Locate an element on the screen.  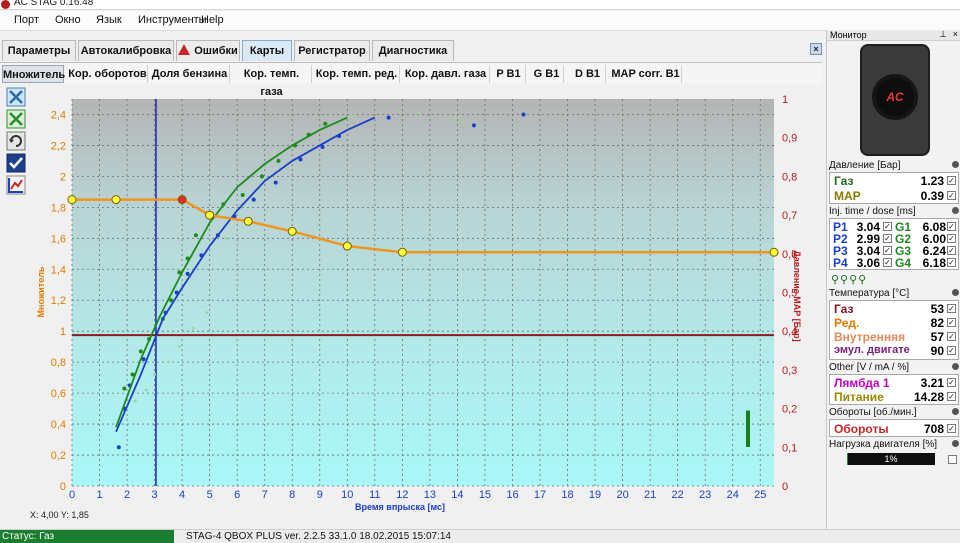
x-tick-label: 22 is located at coordinates (678, 495).